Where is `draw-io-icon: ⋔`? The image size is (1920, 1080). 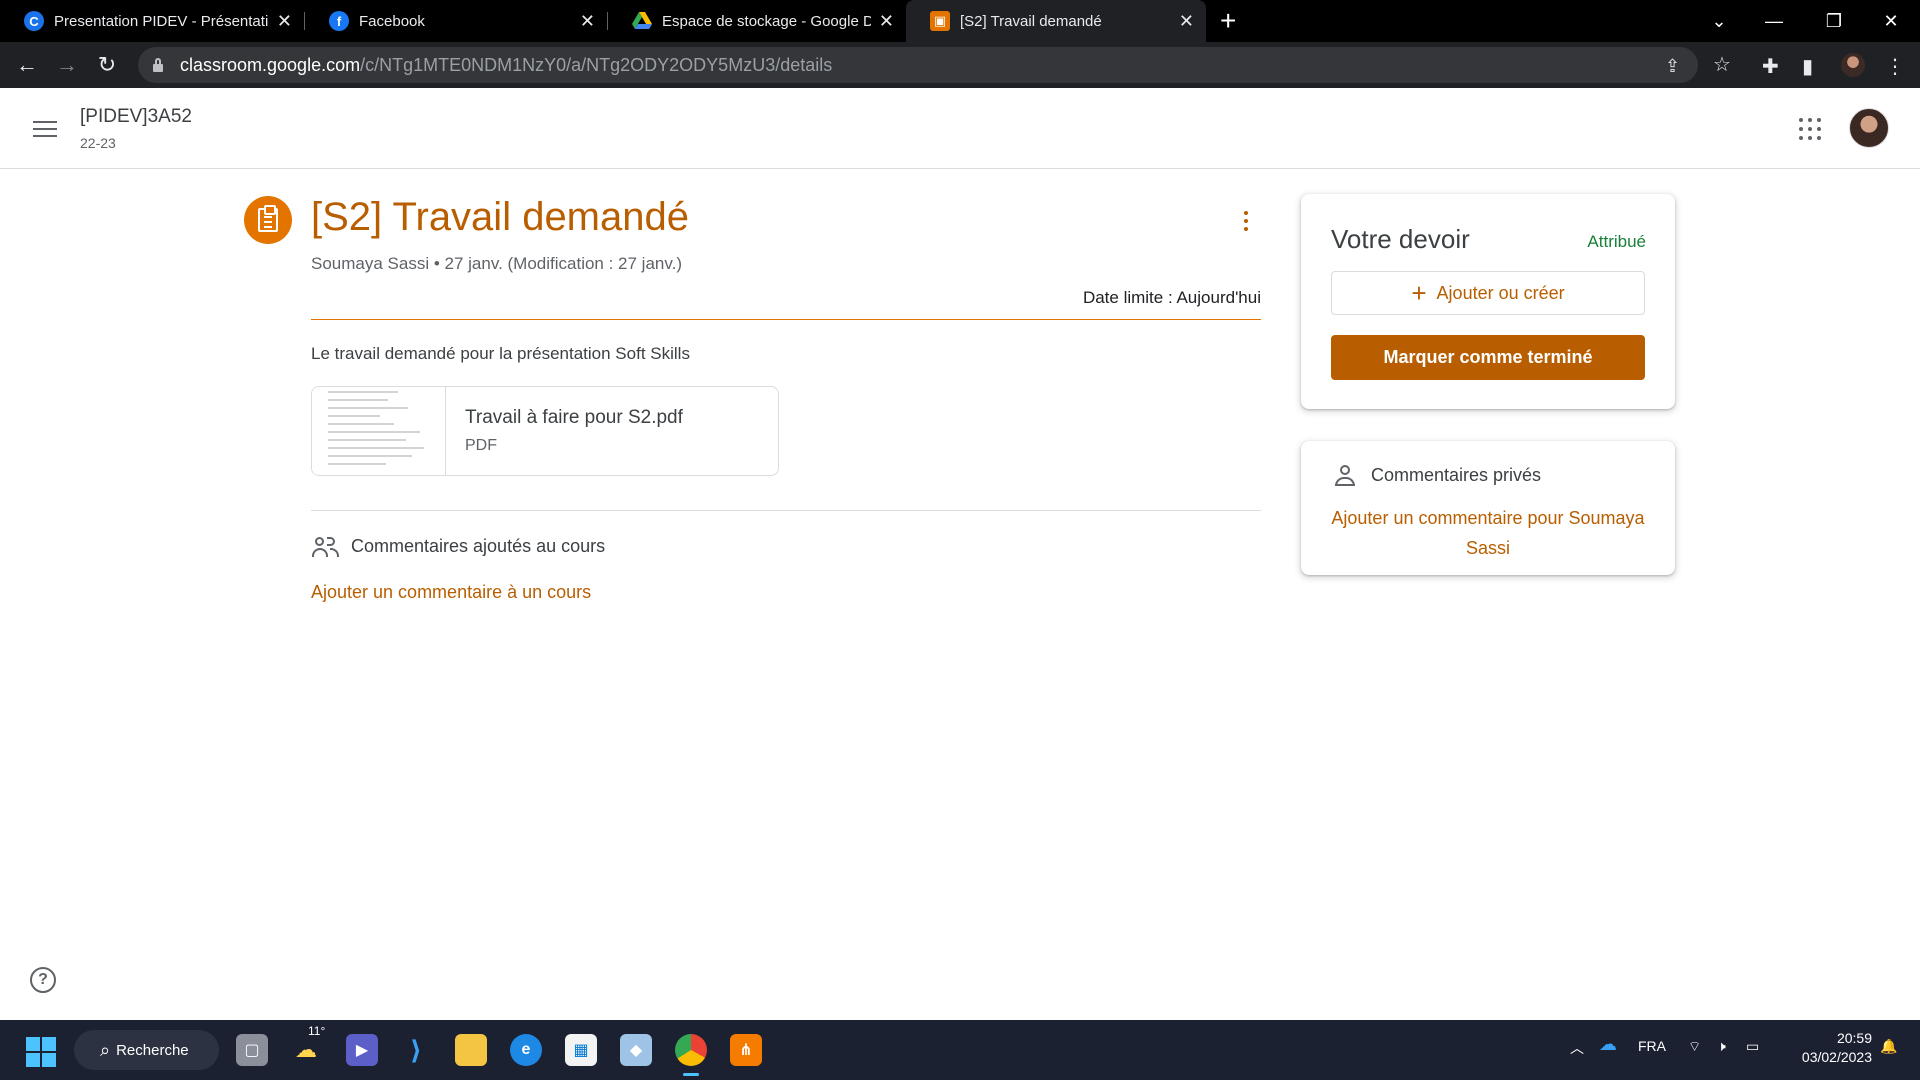
draw-io-icon: ⋔ is located at coordinates (746, 1050).